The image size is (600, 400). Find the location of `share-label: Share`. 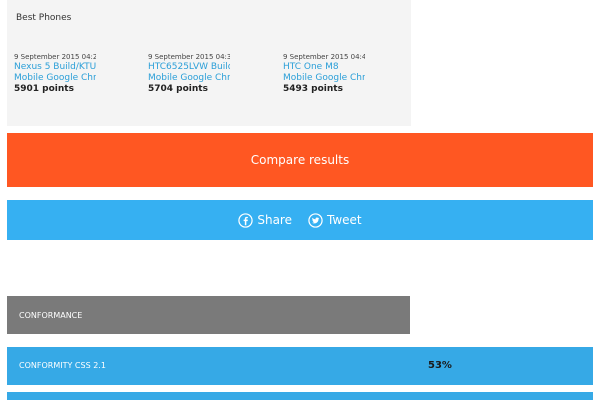

share-label: Share is located at coordinates (274, 220).